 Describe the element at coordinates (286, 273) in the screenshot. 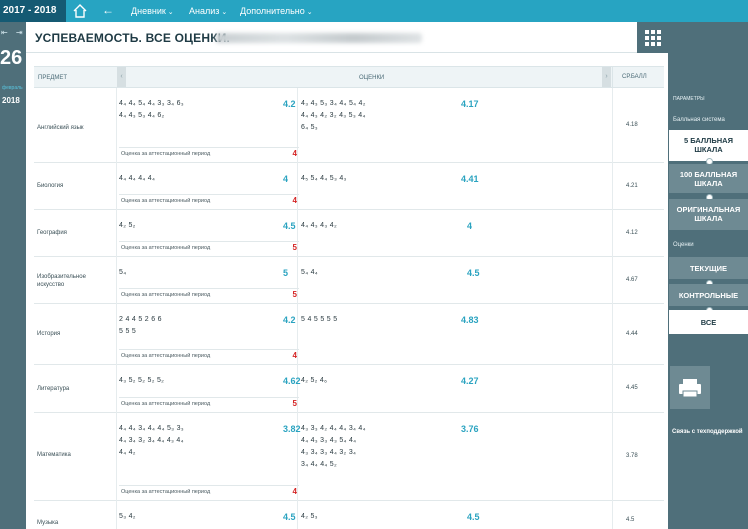

I see `period-1-average: 5` at that location.